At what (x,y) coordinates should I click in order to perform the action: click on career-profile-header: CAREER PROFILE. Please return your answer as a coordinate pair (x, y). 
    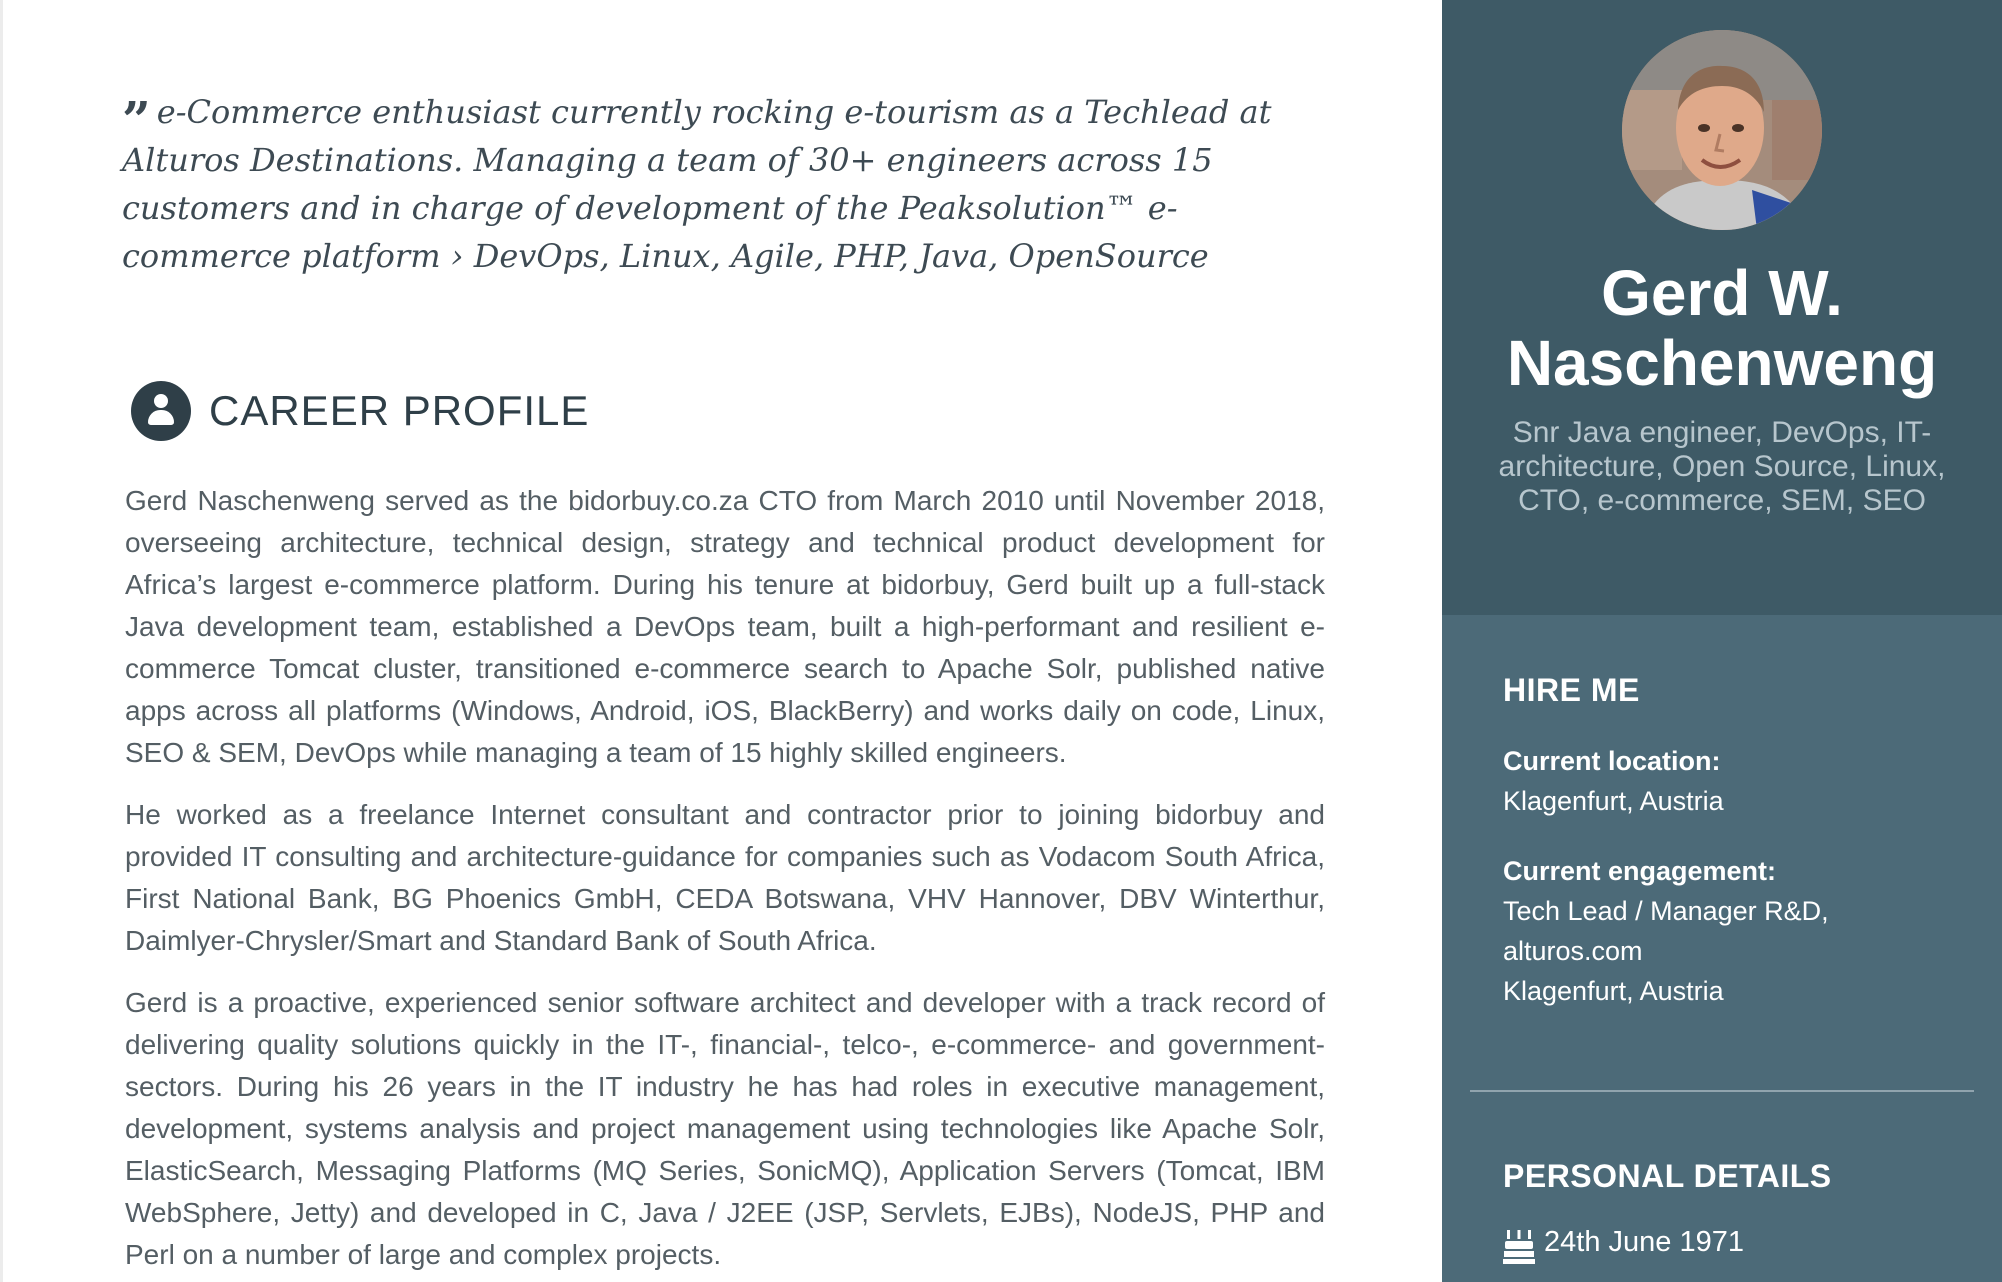
    Looking at the image, I should click on (360, 411).